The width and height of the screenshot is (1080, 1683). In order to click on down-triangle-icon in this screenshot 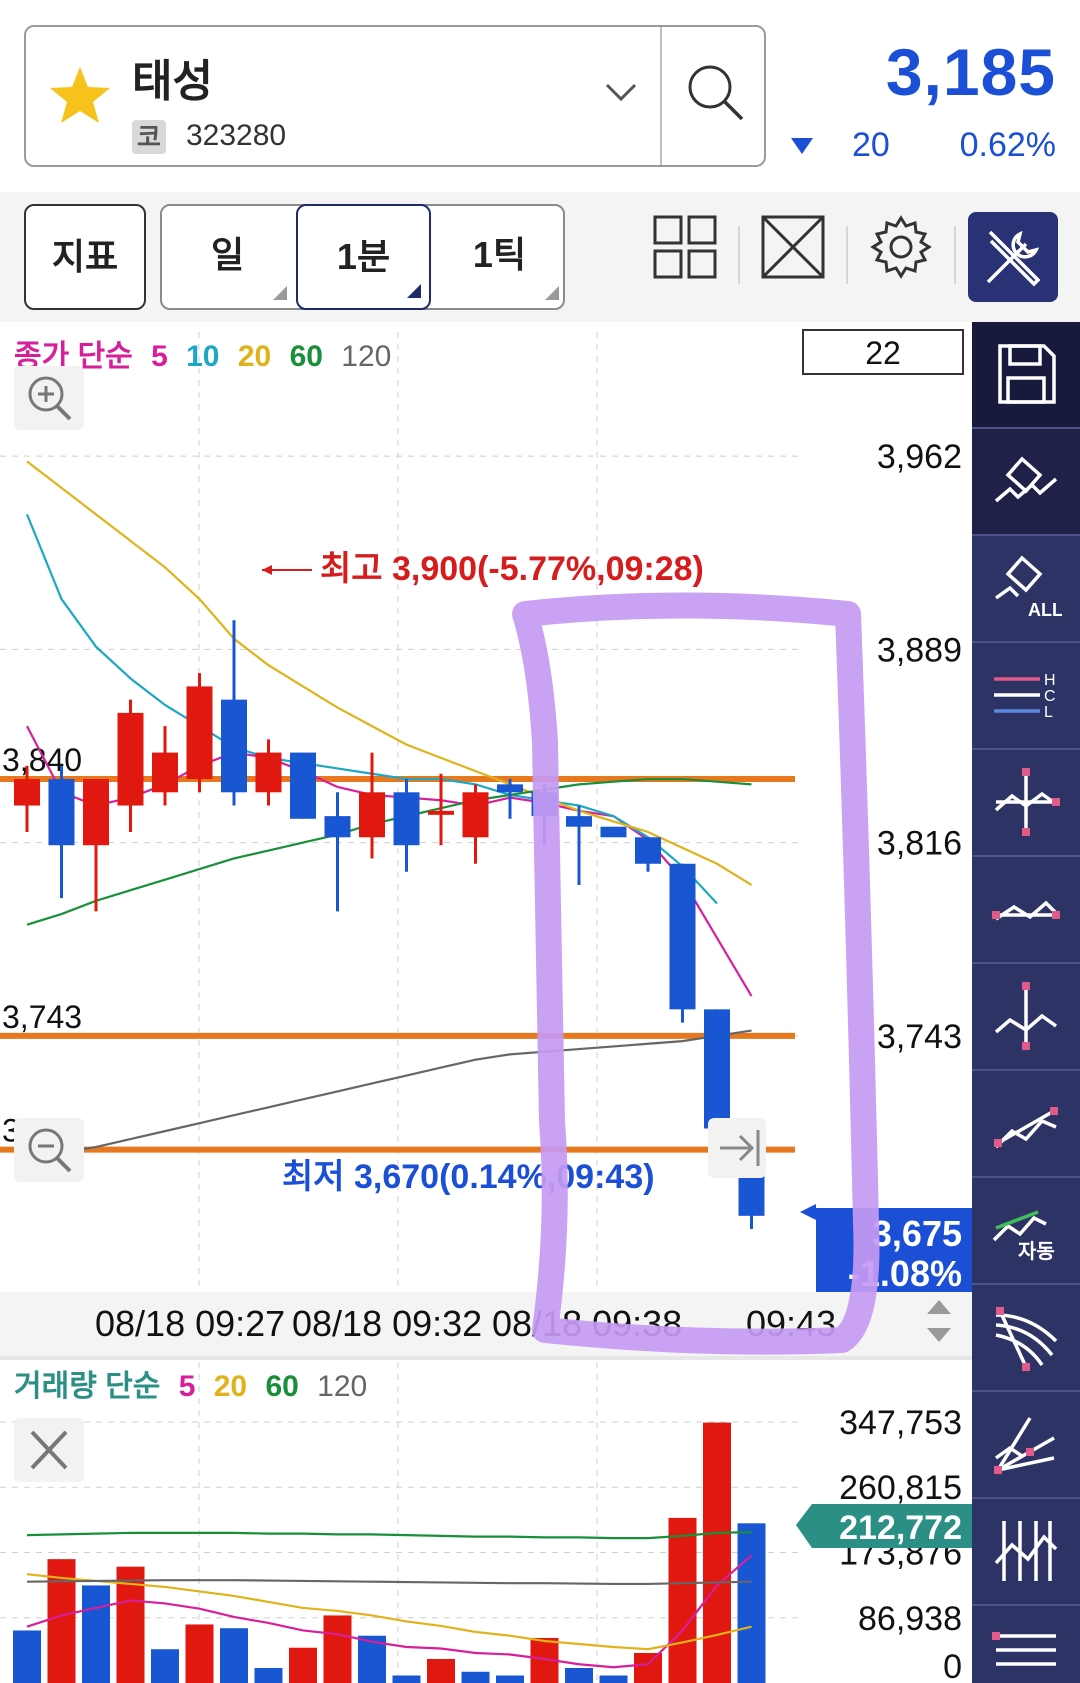, I will do `click(802, 146)`.